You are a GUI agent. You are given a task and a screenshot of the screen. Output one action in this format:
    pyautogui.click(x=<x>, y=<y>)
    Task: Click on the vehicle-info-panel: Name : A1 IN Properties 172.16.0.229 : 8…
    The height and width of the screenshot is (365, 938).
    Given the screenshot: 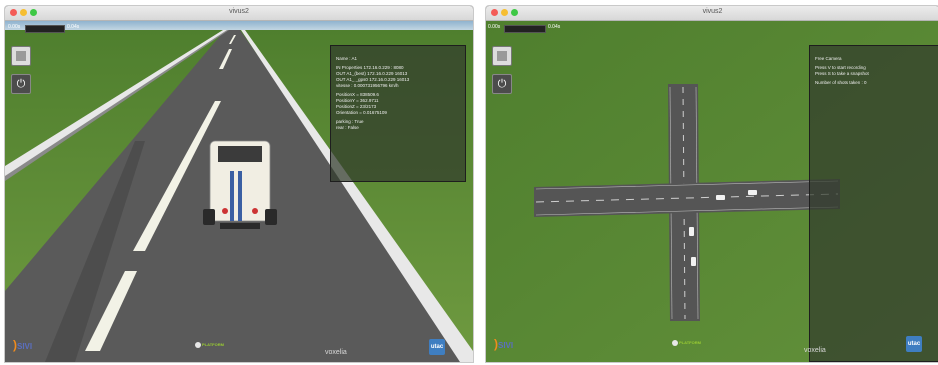 What is the action you would take?
    pyautogui.click(x=398, y=113)
    